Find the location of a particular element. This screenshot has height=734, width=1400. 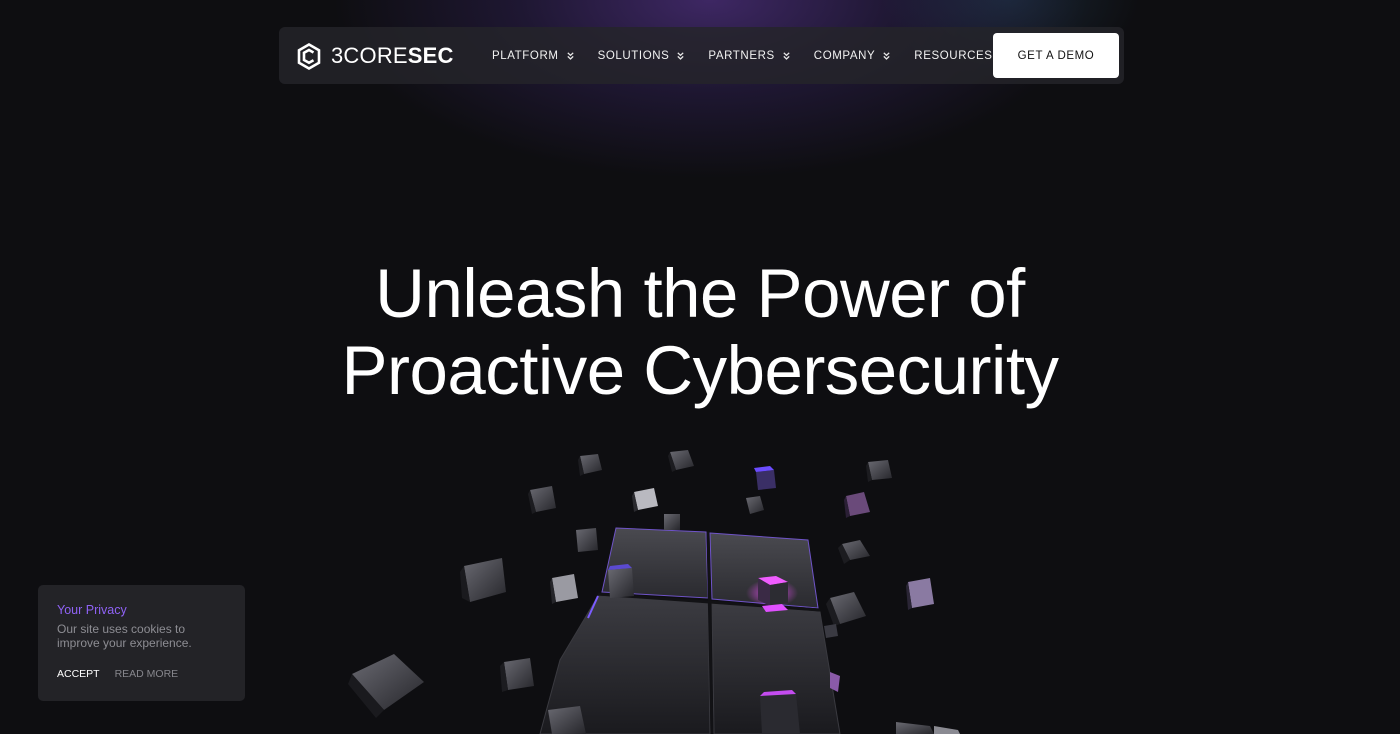

nav-item-label: RESOURCES is located at coordinates (953, 55).